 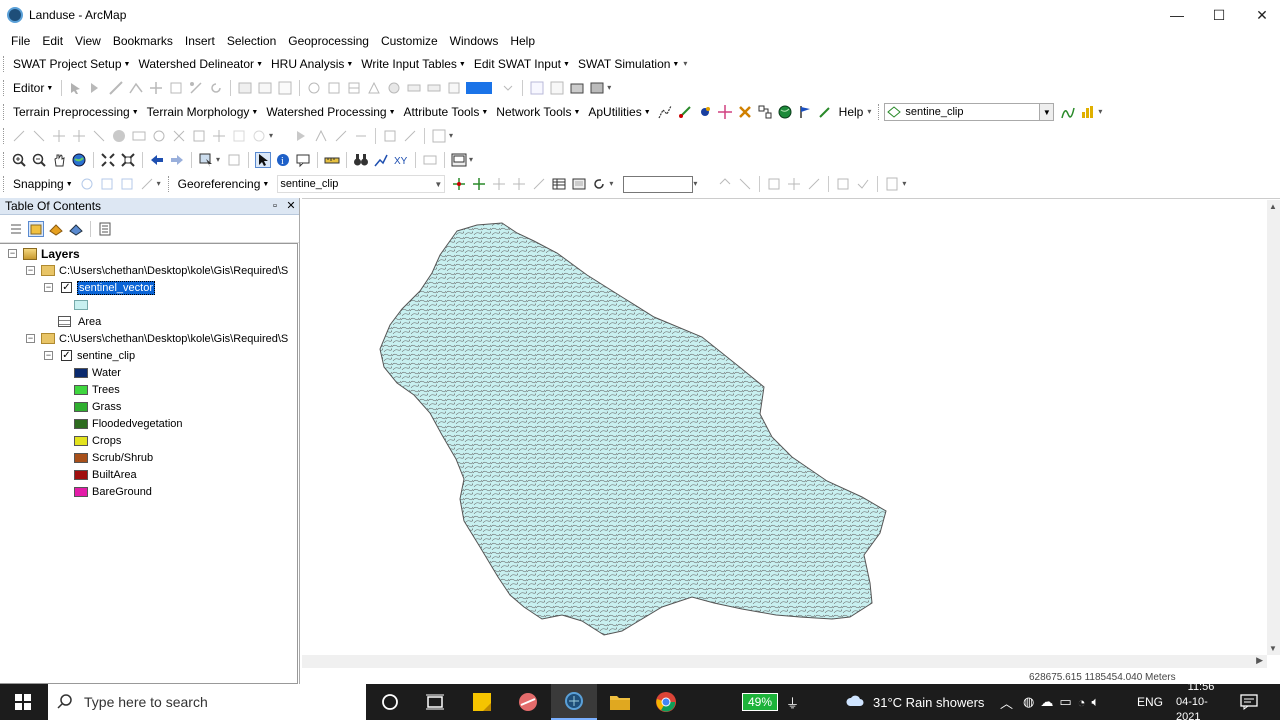 What do you see at coordinates (83, 304) in the screenshot?
I see `layer-symbol-row` at bounding box center [83, 304].